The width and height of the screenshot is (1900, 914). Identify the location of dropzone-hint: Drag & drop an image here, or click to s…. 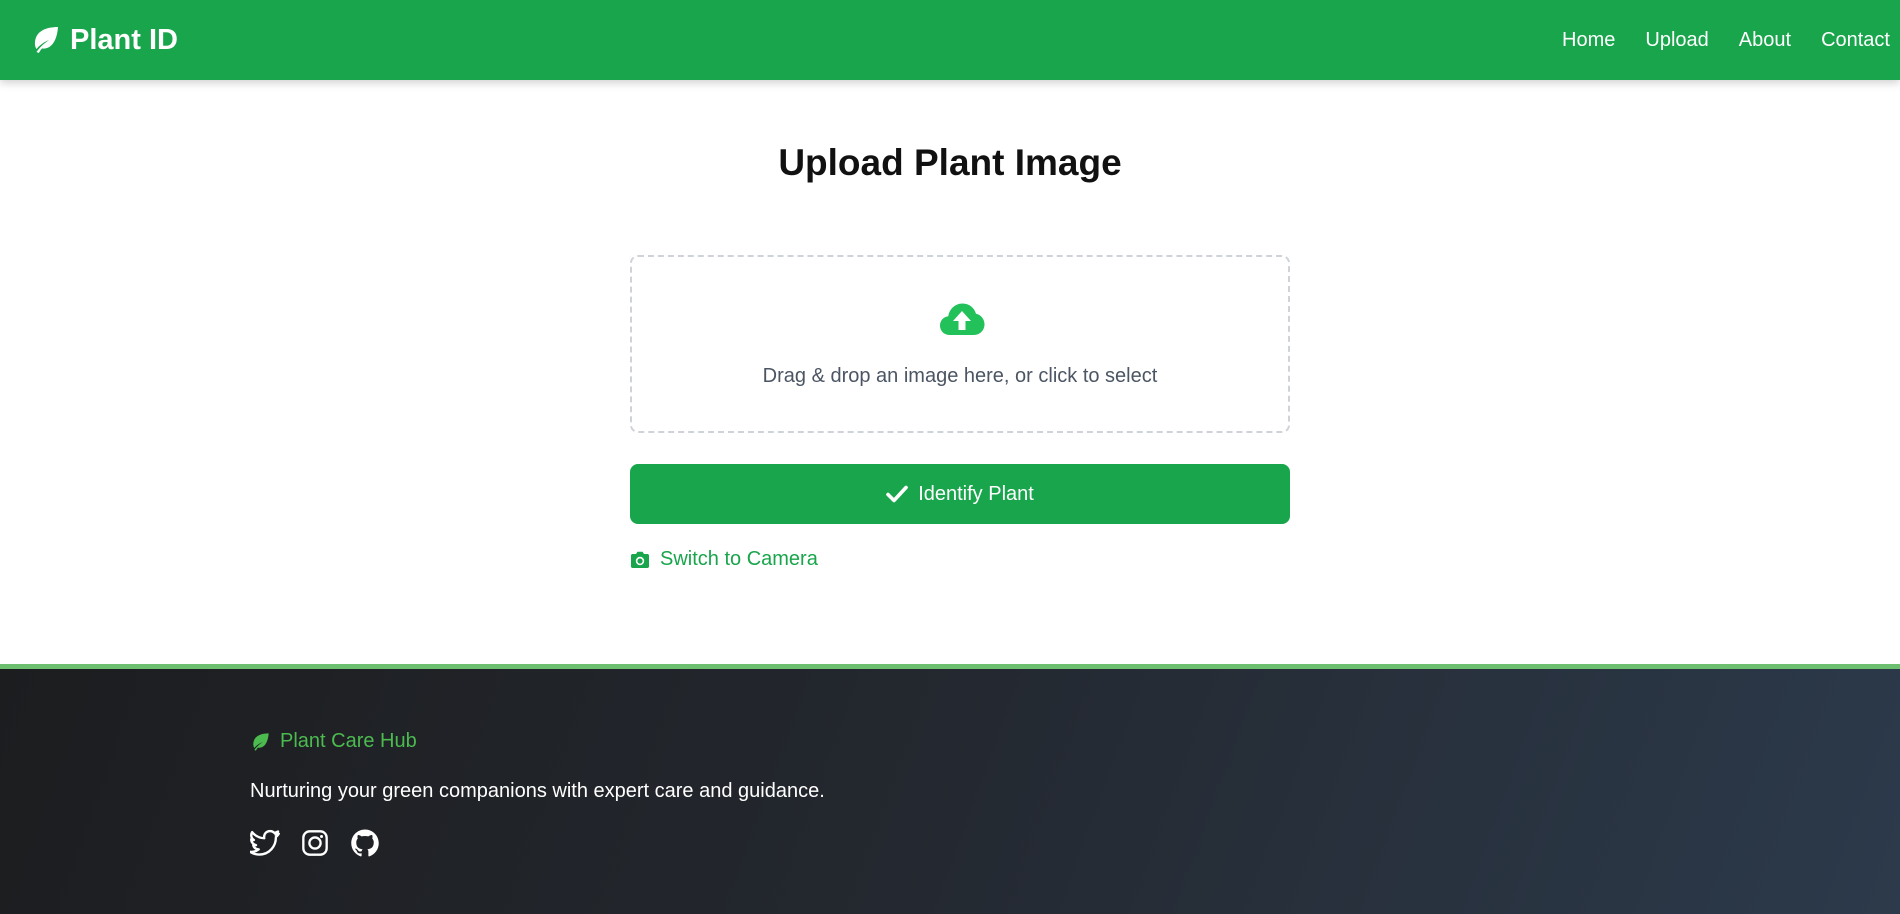
(960, 376).